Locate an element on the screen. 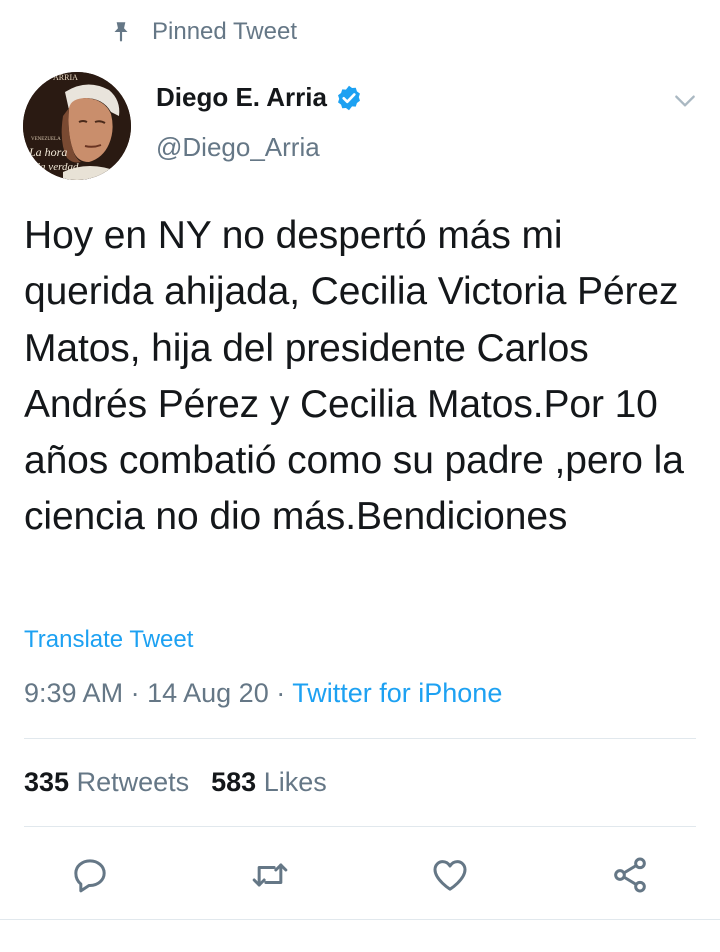  pinned-label: Pinned Tweet is located at coordinates (224, 31).